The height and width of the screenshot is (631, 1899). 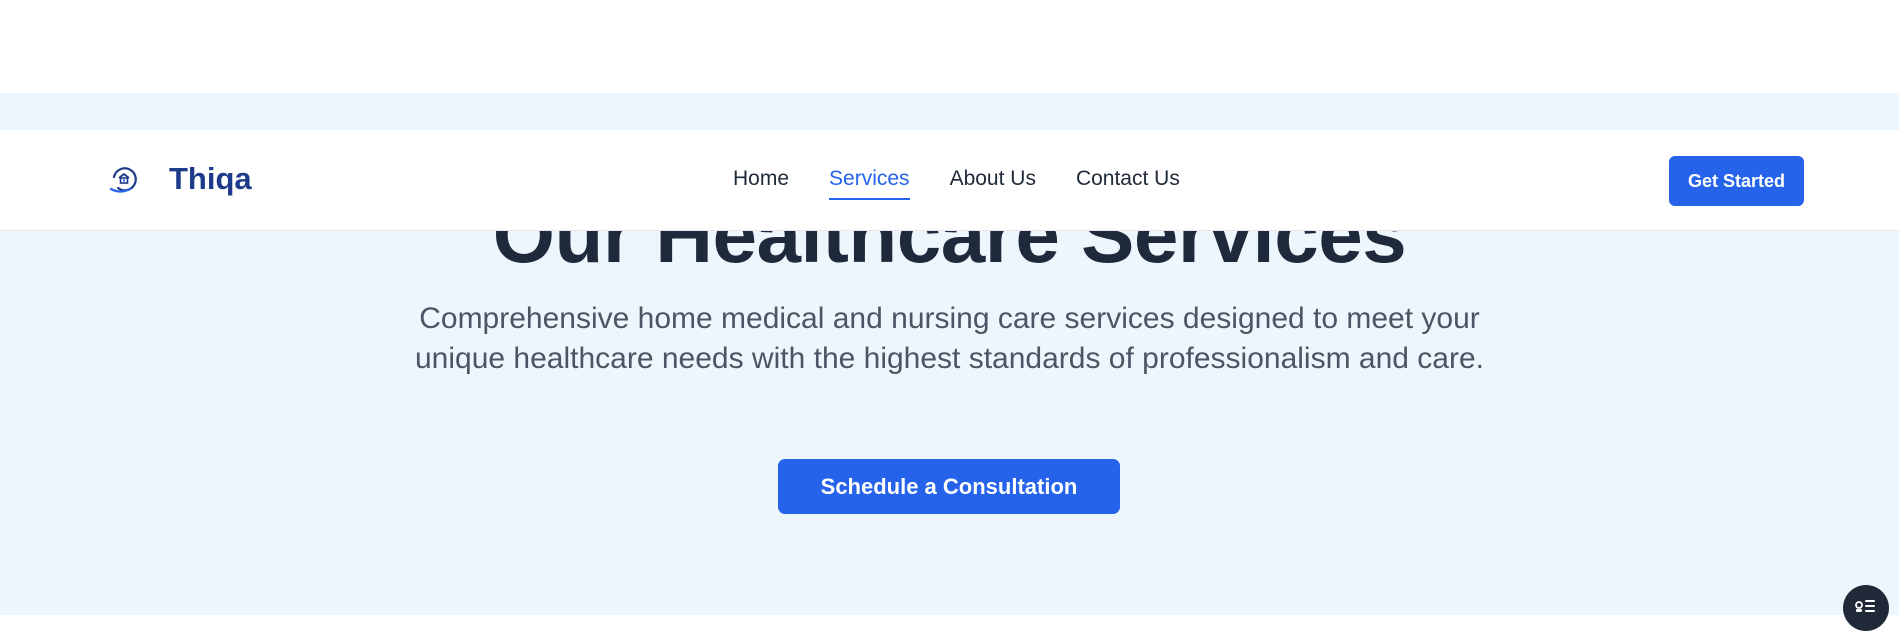 I want to click on get-started-button: Get Started, so click(x=1736, y=181).